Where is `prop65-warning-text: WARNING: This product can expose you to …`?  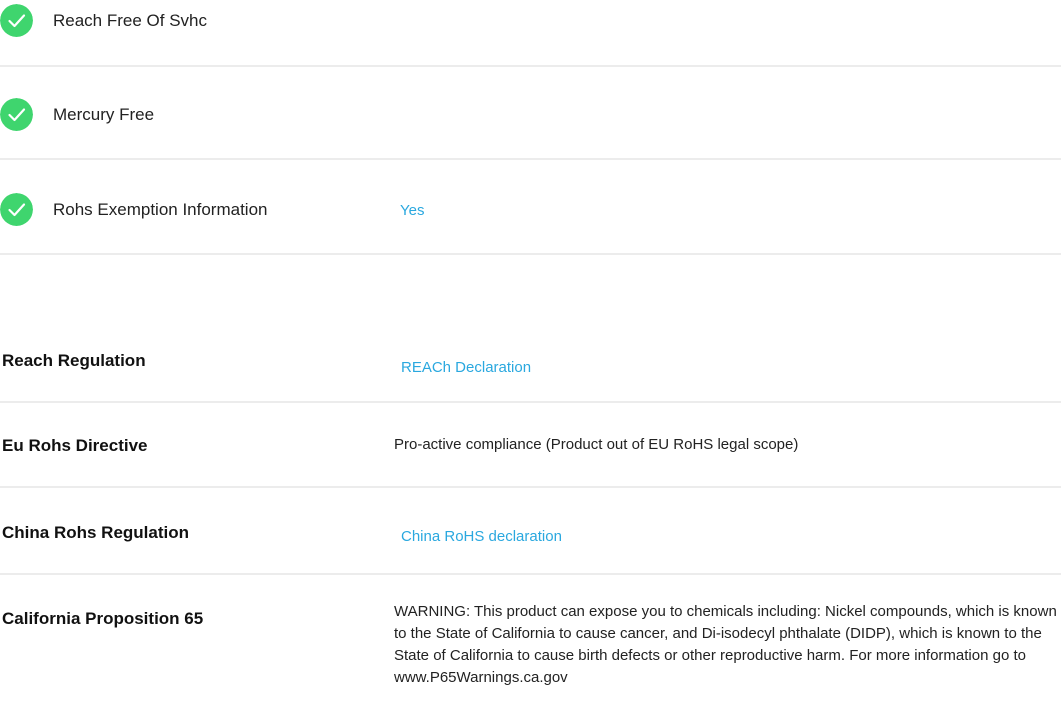
prop65-warning-text: WARNING: This product can expose you to … is located at coordinates (725, 644).